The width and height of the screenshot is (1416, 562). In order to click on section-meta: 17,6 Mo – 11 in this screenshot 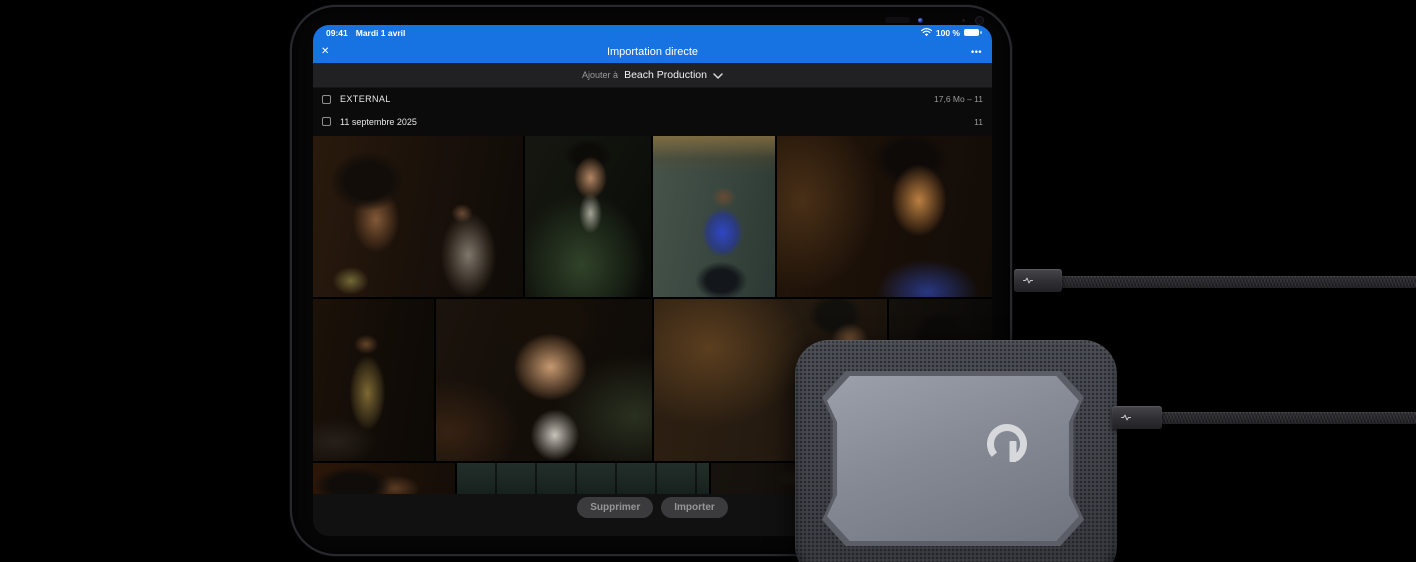, I will do `click(958, 99)`.